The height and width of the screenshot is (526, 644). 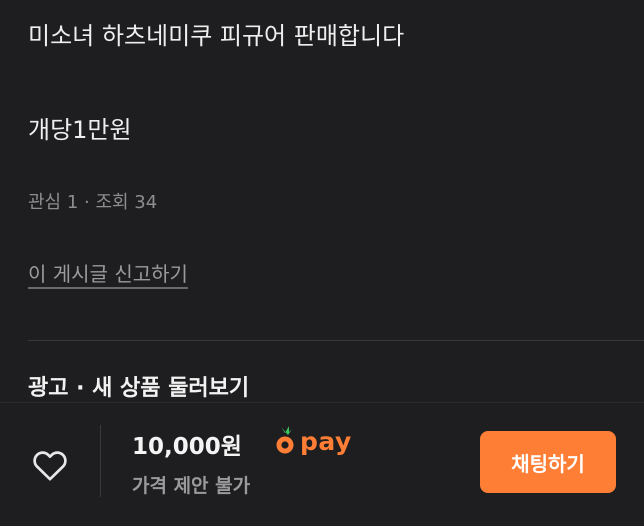 What do you see at coordinates (187, 447) in the screenshot?
I see `price: 10,000원` at bounding box center [187, 447].